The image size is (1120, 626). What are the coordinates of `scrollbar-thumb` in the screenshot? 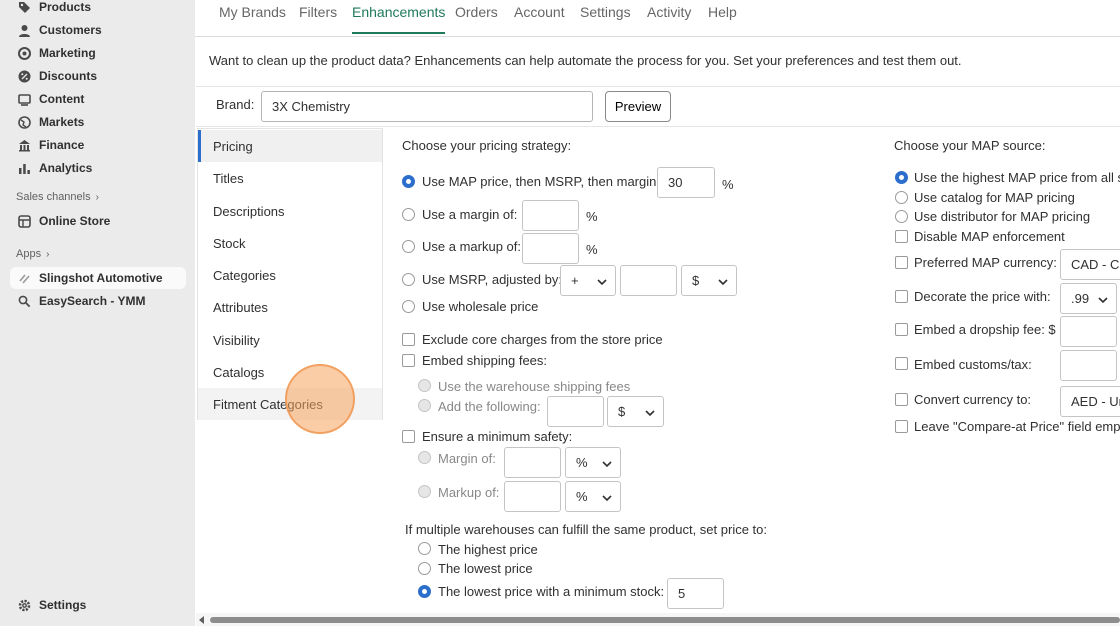 It's located at (665, 620).